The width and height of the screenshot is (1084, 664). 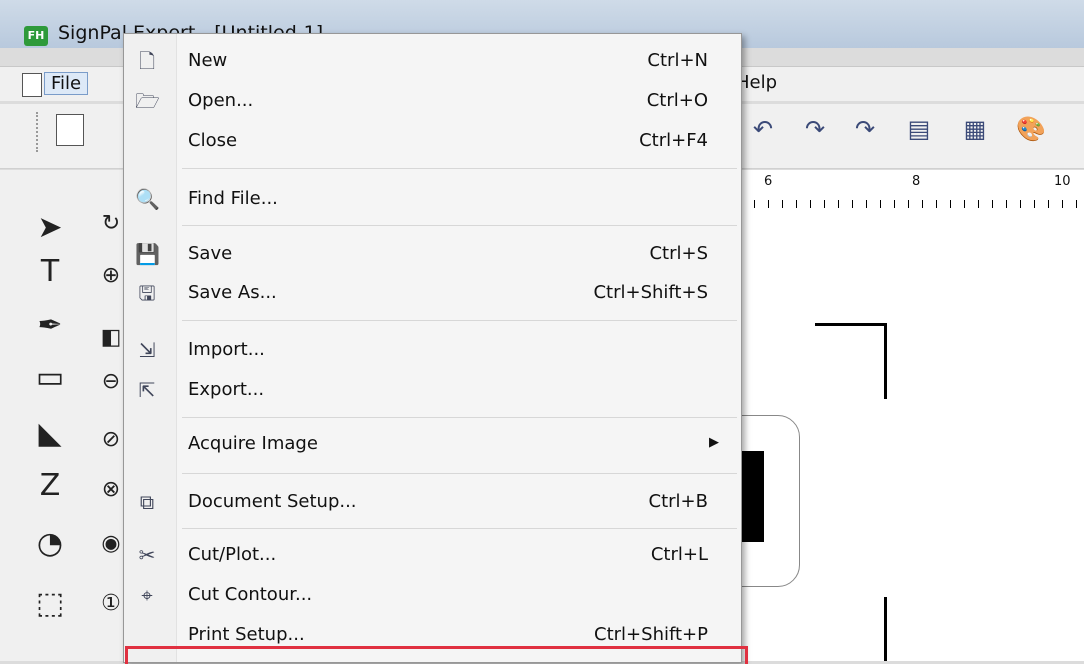 I want to click on rectangle-tool-icon: ▭, so click(x=50, y=378).